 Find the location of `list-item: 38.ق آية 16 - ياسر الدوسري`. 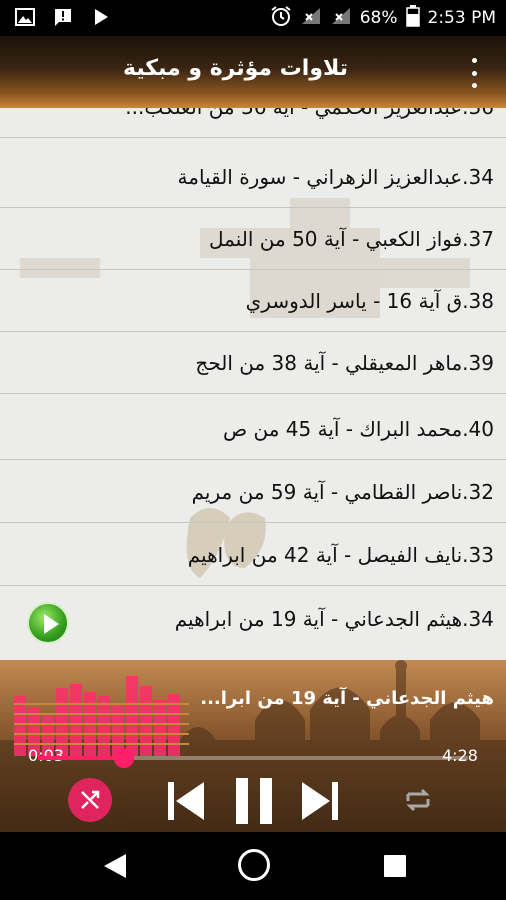

list-item: 38.ق آية 16 - ياسر الدوسري is located at coordinates (253, 301).